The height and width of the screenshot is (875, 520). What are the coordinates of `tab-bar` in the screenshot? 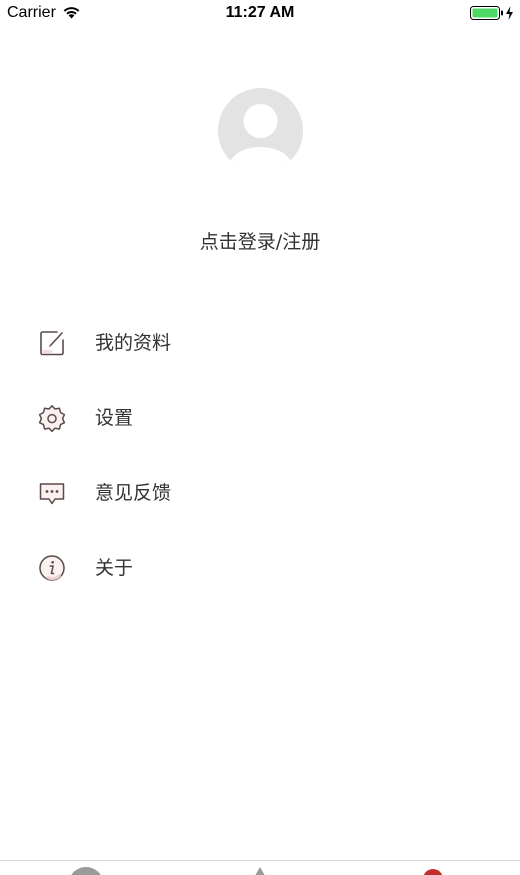 It's located at (260, 867).